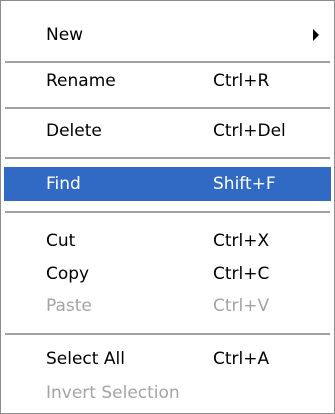 This screenshot has width=335, height=414. Describe the element at coordinates (167, 81) in the screenshot. I see `menu-item-rename: Rename Ctrl+R` at that location.